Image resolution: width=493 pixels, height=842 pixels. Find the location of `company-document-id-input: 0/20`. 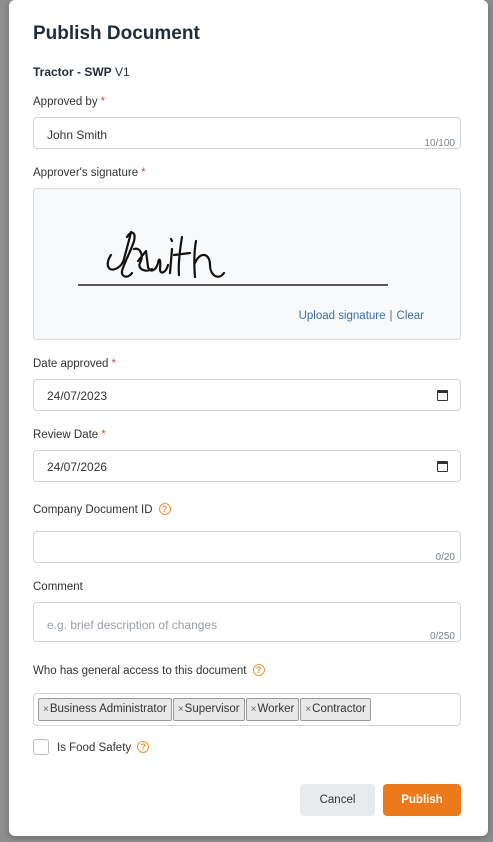

company-document-id-input: 0/20 is located at coordinates (247, 547).